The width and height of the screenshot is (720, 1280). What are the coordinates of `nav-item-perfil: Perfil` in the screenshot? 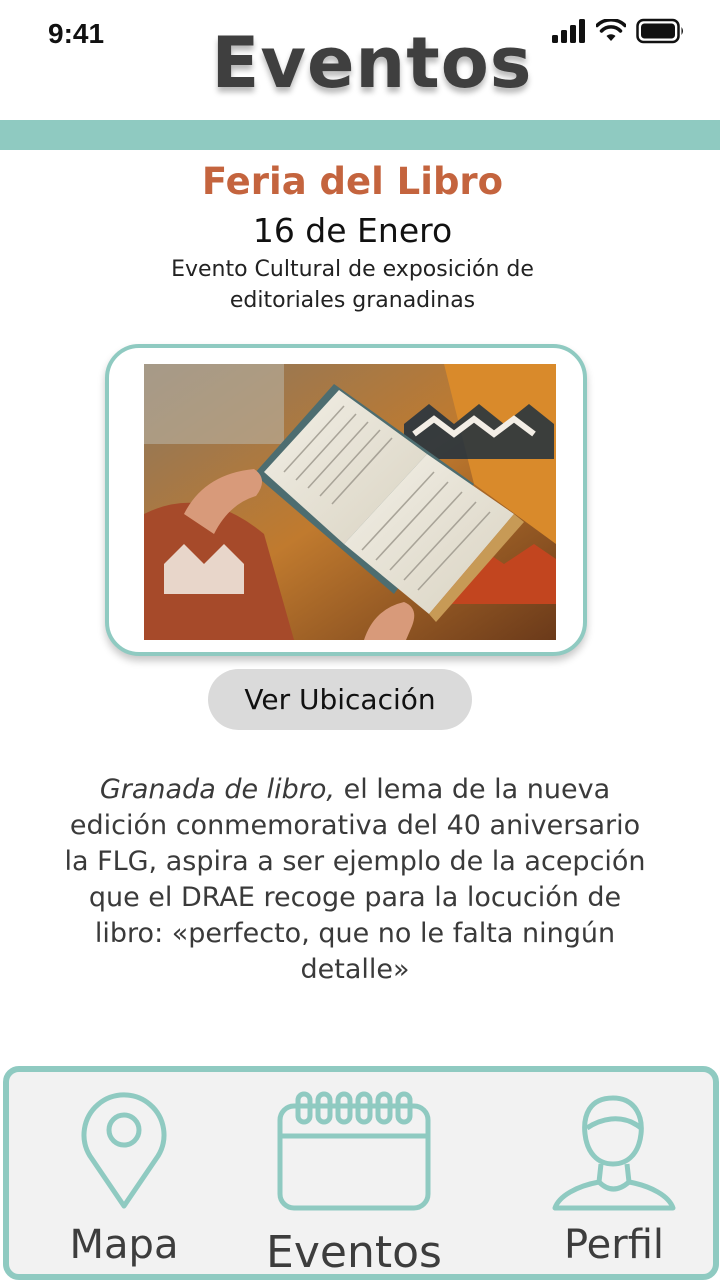 It's located at (614, 1176).